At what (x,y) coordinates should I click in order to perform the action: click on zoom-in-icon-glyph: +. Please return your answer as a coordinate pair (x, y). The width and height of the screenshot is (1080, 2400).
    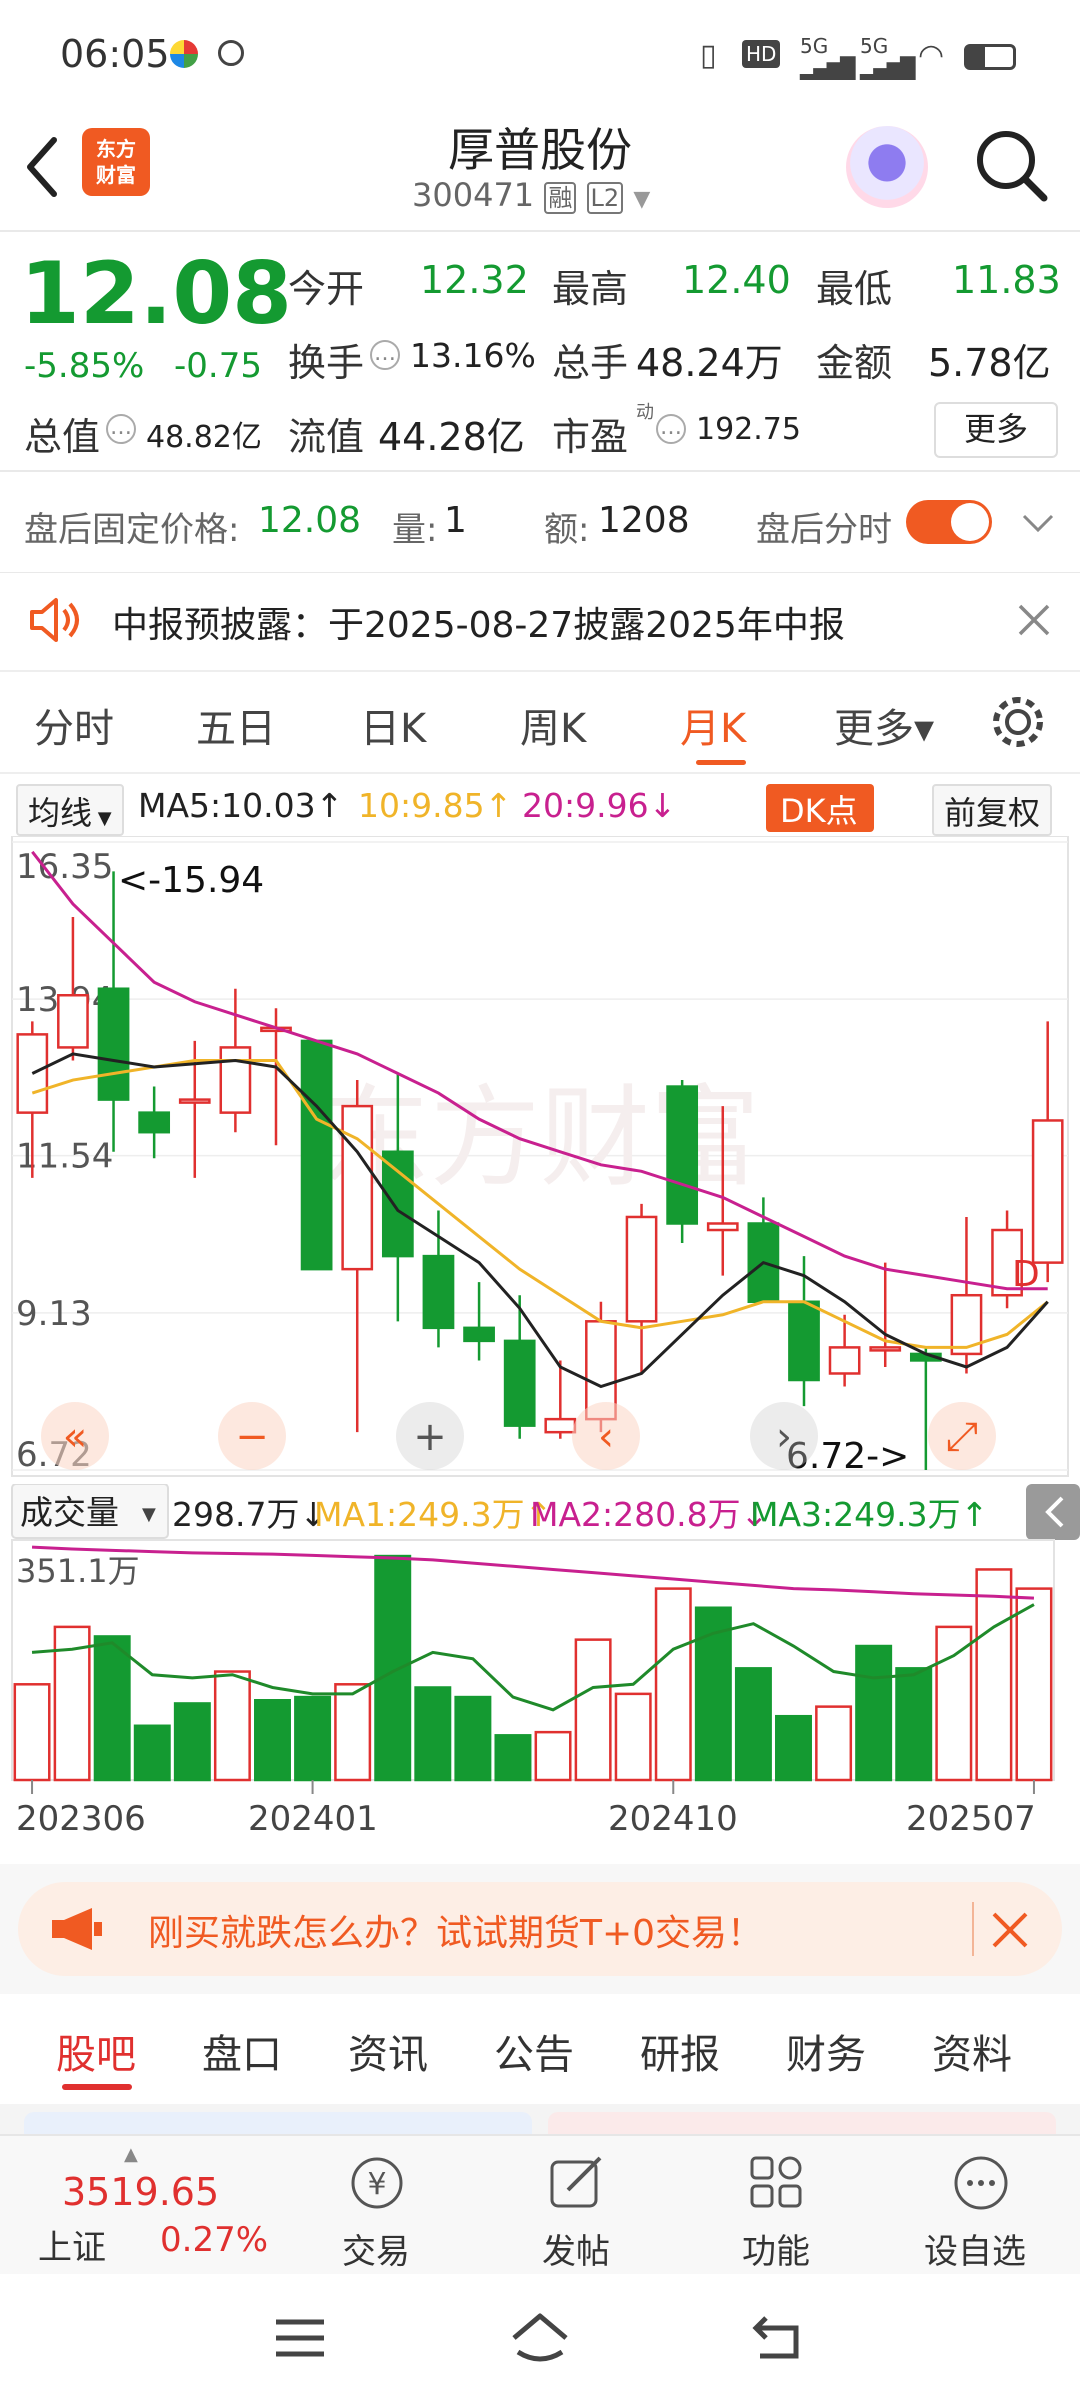
    Looking at the image, I should click on (430, 1437).